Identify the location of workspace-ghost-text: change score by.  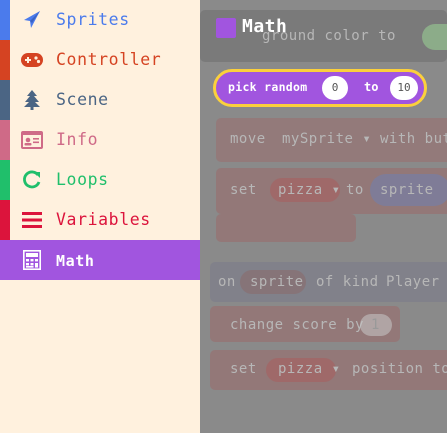
(297, 325).